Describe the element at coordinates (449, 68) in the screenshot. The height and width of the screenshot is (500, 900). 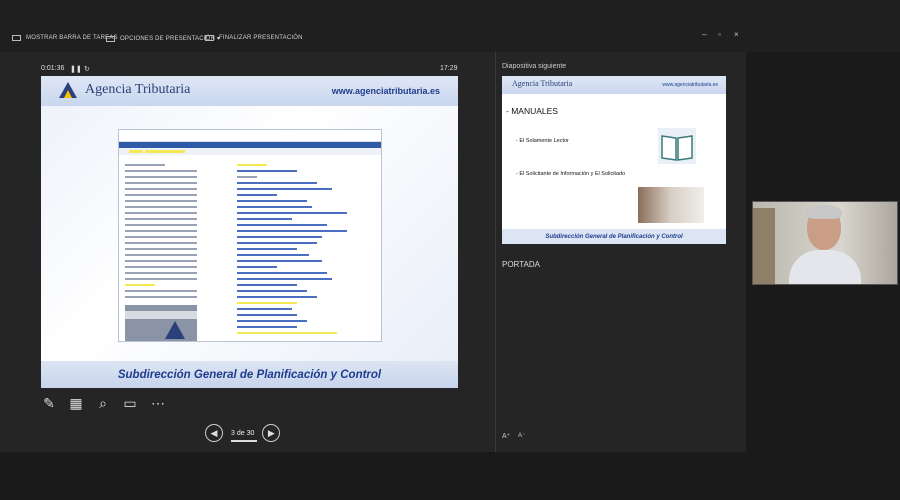
I see `clock: 17:29` at that location.